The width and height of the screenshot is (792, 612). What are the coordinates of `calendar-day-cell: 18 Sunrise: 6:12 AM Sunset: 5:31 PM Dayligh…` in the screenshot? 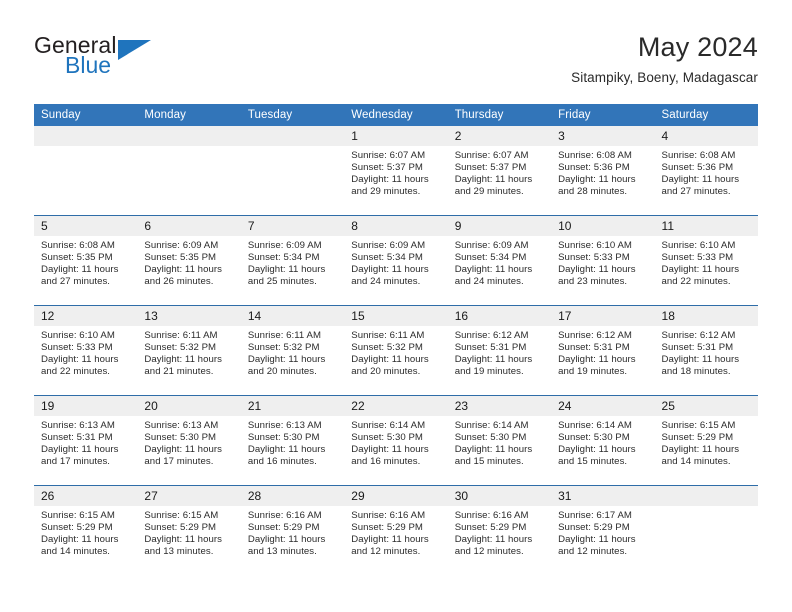 It's located at (706, 350).